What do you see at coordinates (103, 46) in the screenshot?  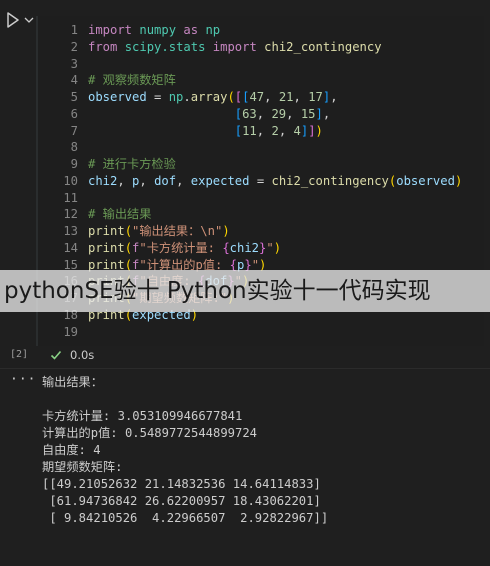 I see `code-token: from` at bounding box center [103, 46].